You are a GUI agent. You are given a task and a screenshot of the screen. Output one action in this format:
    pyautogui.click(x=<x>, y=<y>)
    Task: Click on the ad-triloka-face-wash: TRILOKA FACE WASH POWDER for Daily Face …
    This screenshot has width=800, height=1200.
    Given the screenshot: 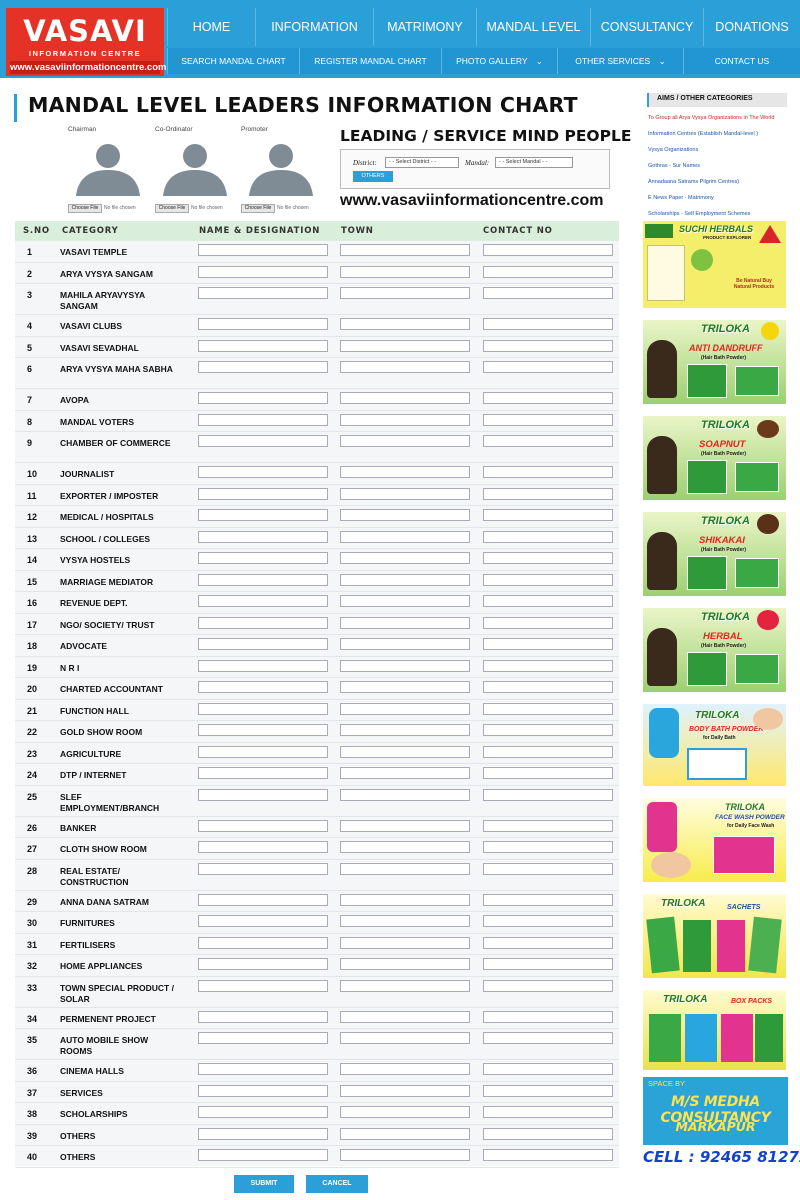 What is the action you would take?
    pyautogui.click(x=714, y=840)
    